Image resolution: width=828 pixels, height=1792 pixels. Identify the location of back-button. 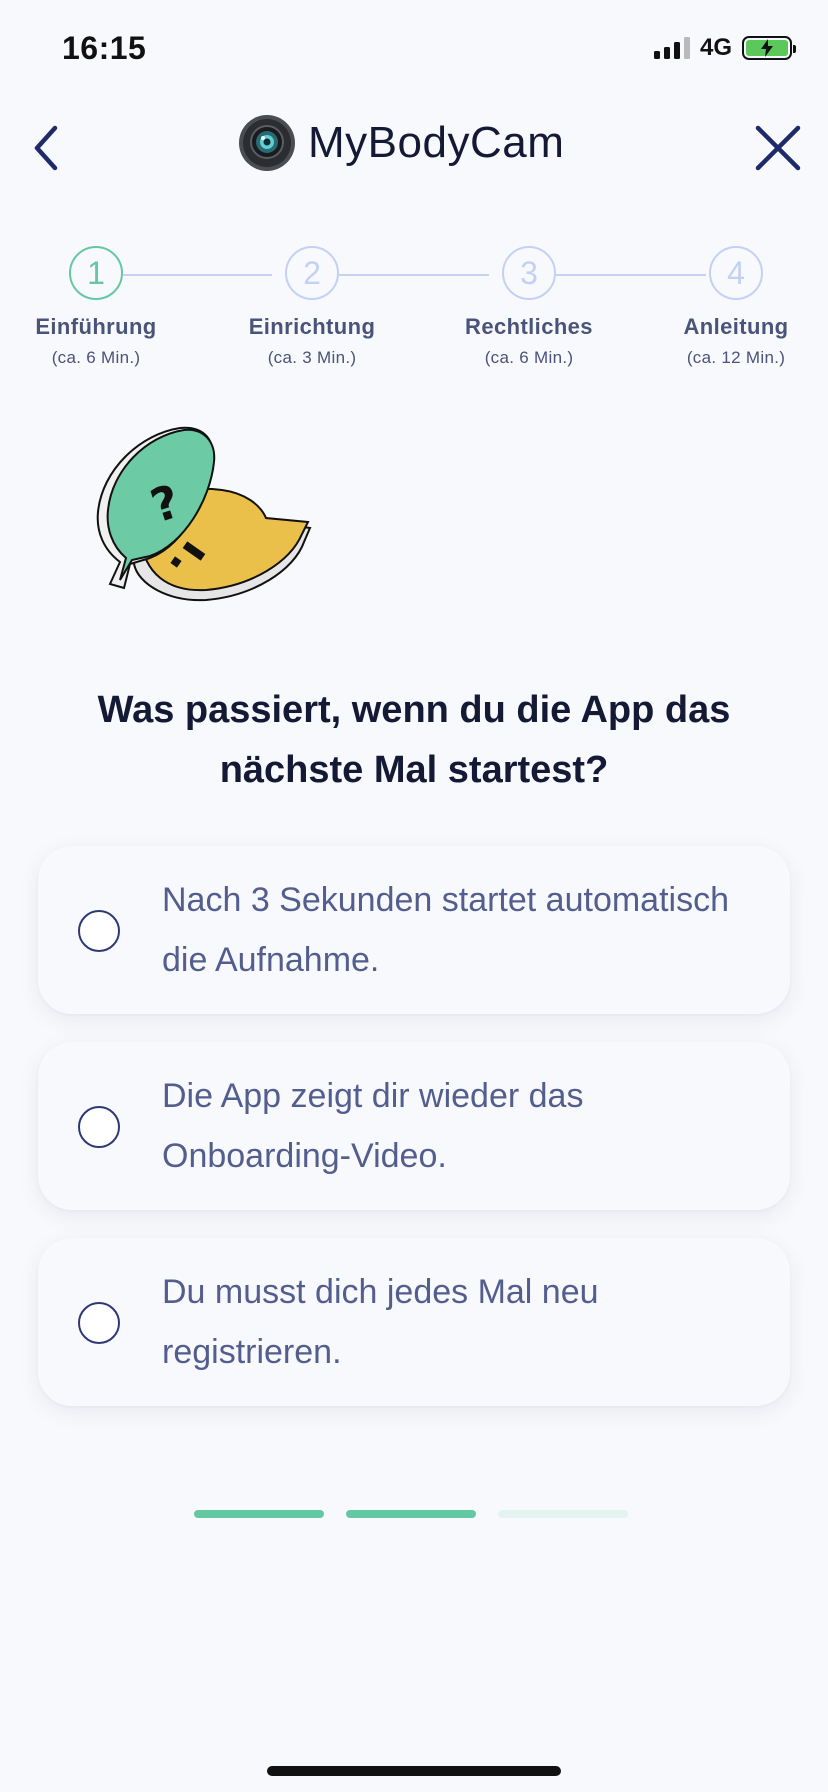
(46, 148).